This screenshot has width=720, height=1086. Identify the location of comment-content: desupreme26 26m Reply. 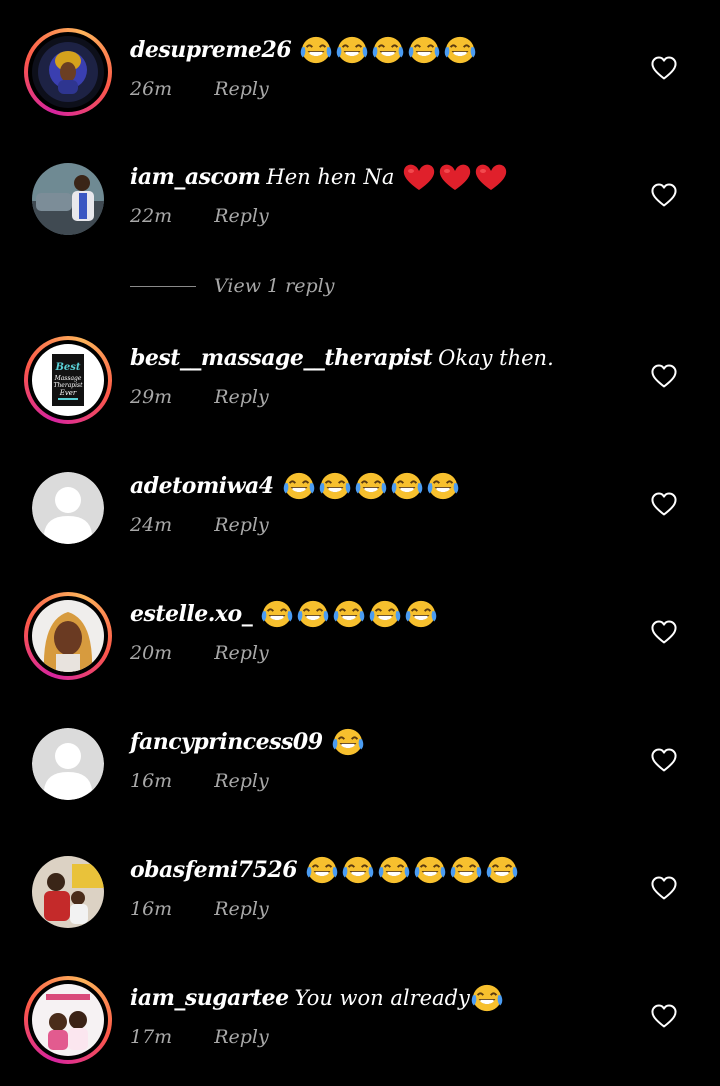
(370, 67).